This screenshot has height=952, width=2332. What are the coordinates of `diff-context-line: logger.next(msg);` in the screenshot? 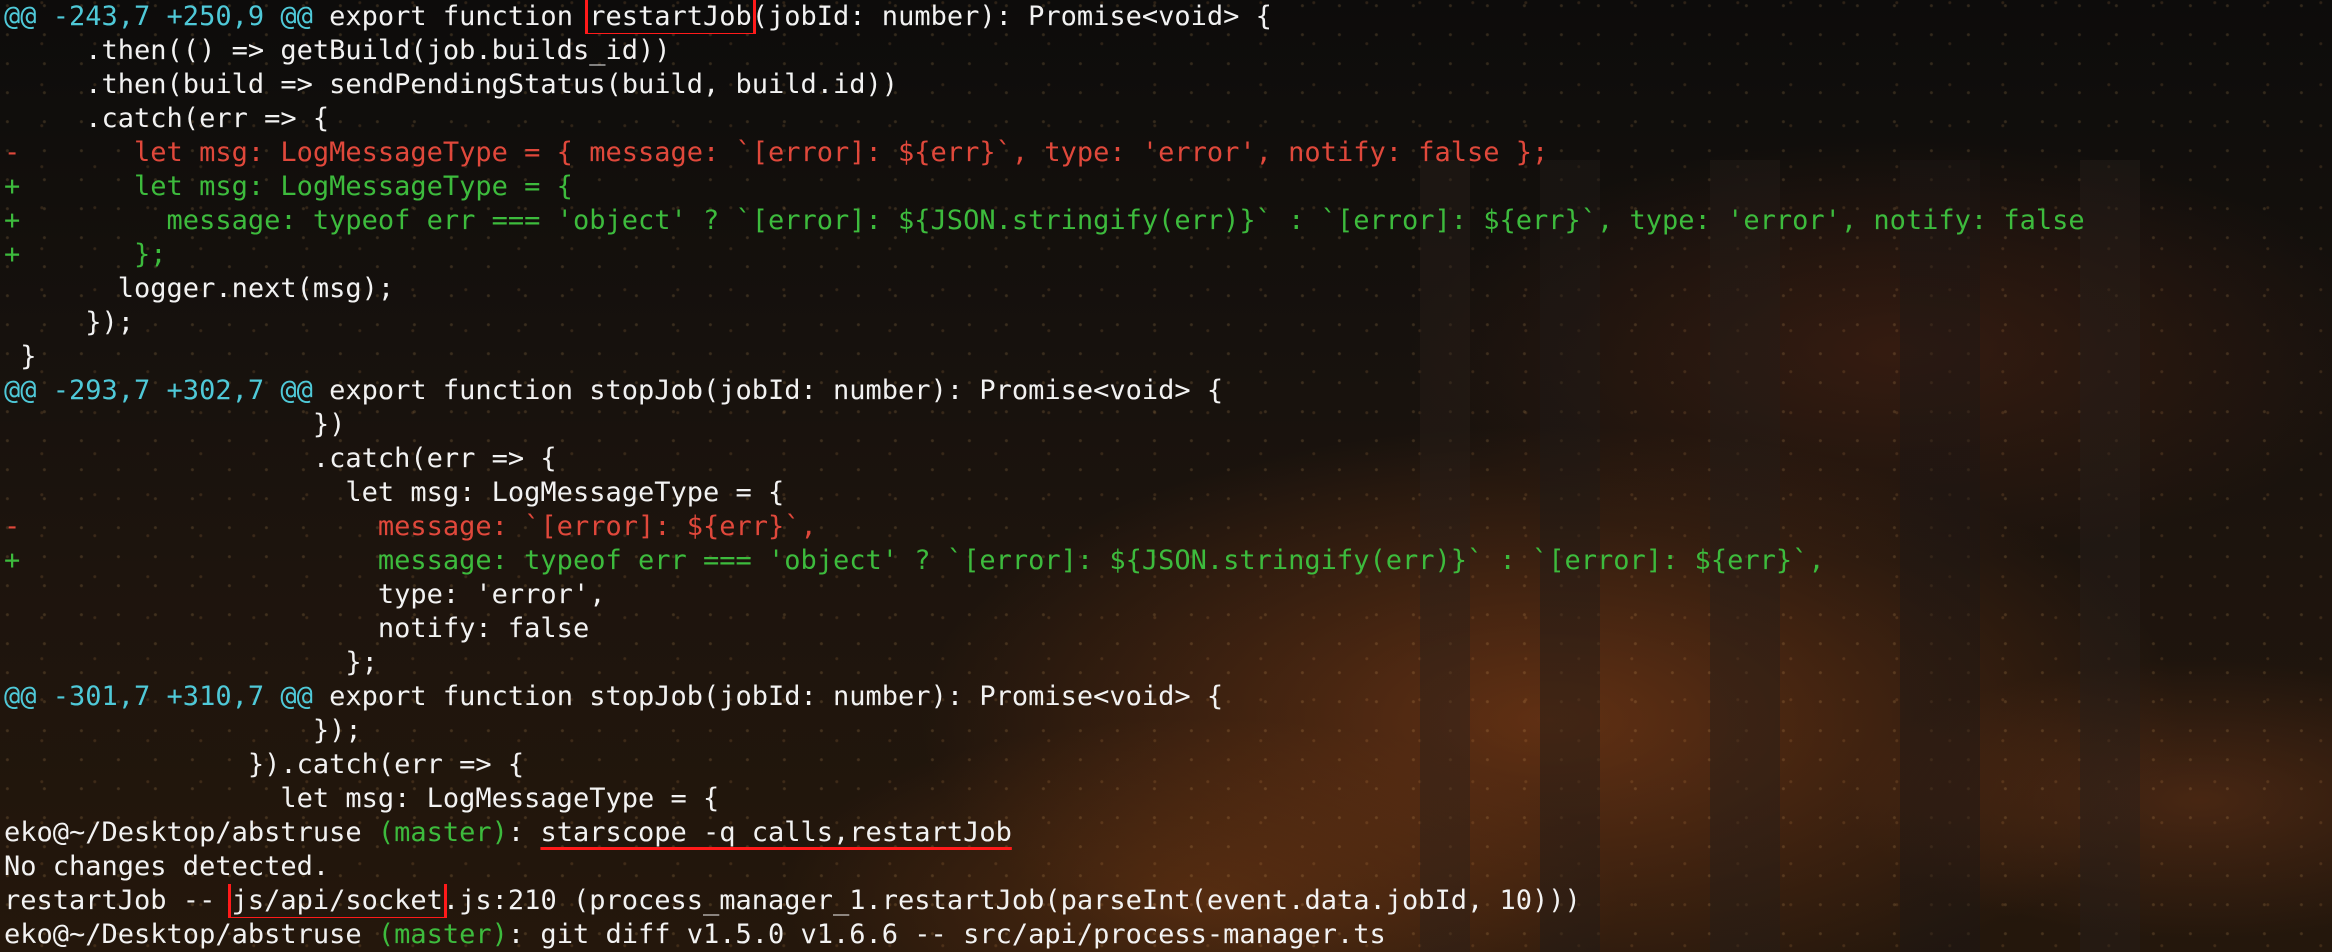 It's located at (199, 288).